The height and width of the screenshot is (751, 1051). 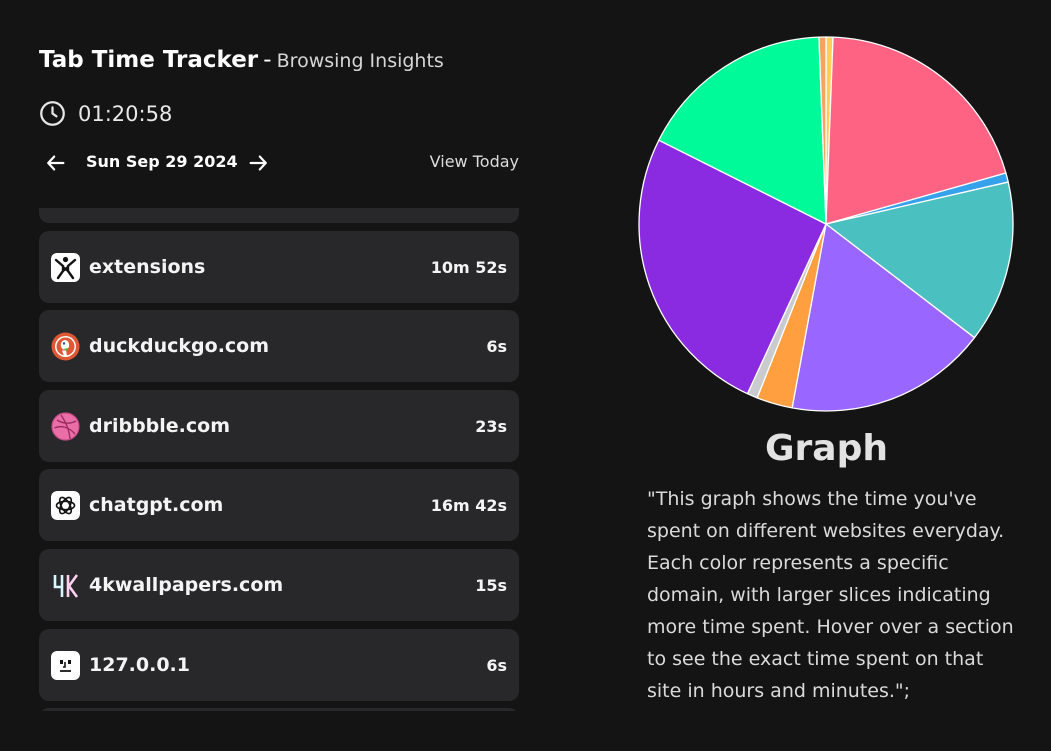 I want to click on app-subtitle: Browsing Insights, so click(x=360, y=61).